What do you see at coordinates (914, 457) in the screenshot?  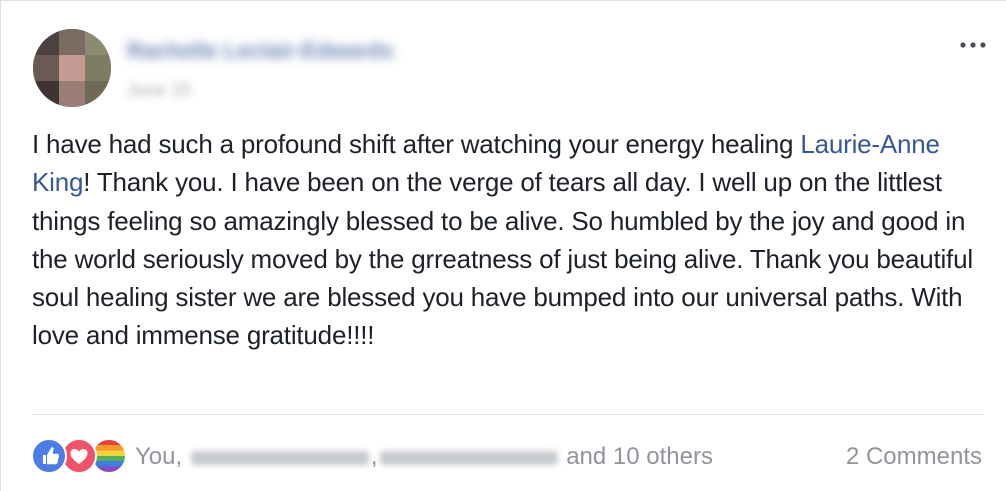 I see `comments-count-link: 2 Comments` at bounding box center [914, 457].